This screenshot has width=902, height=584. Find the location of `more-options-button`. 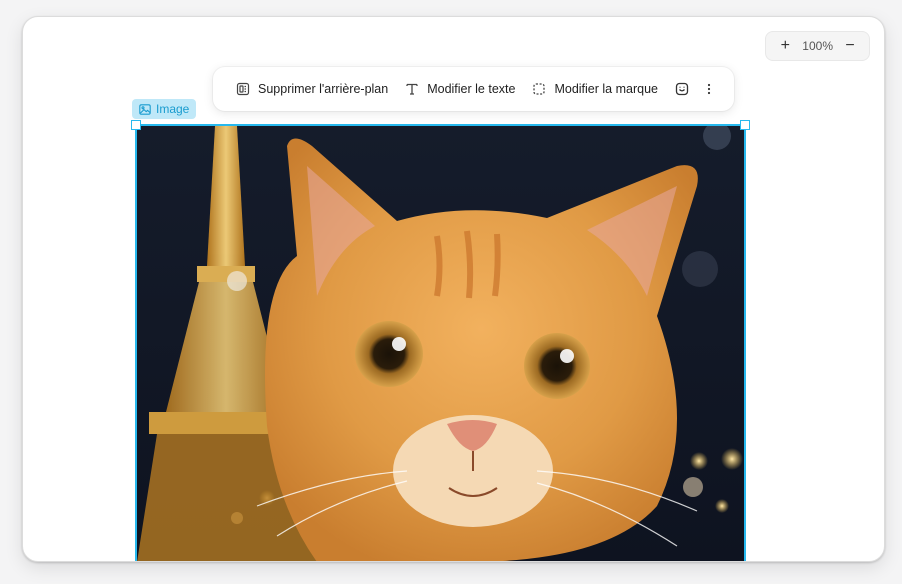

more-options-button is located at coordinates (709, 89).